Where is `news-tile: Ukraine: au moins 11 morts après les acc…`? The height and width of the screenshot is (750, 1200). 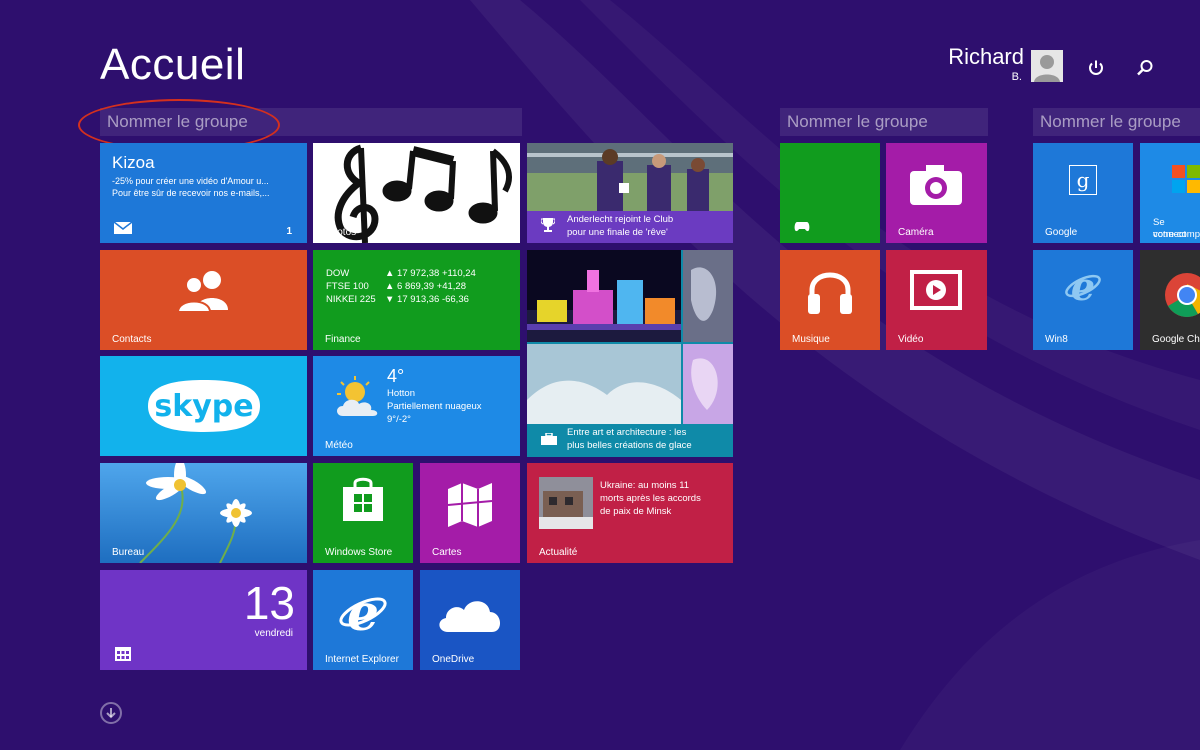 news-tile: Ukraine: au moins 11 morts après les acc… is located at coordinates (630, 513).